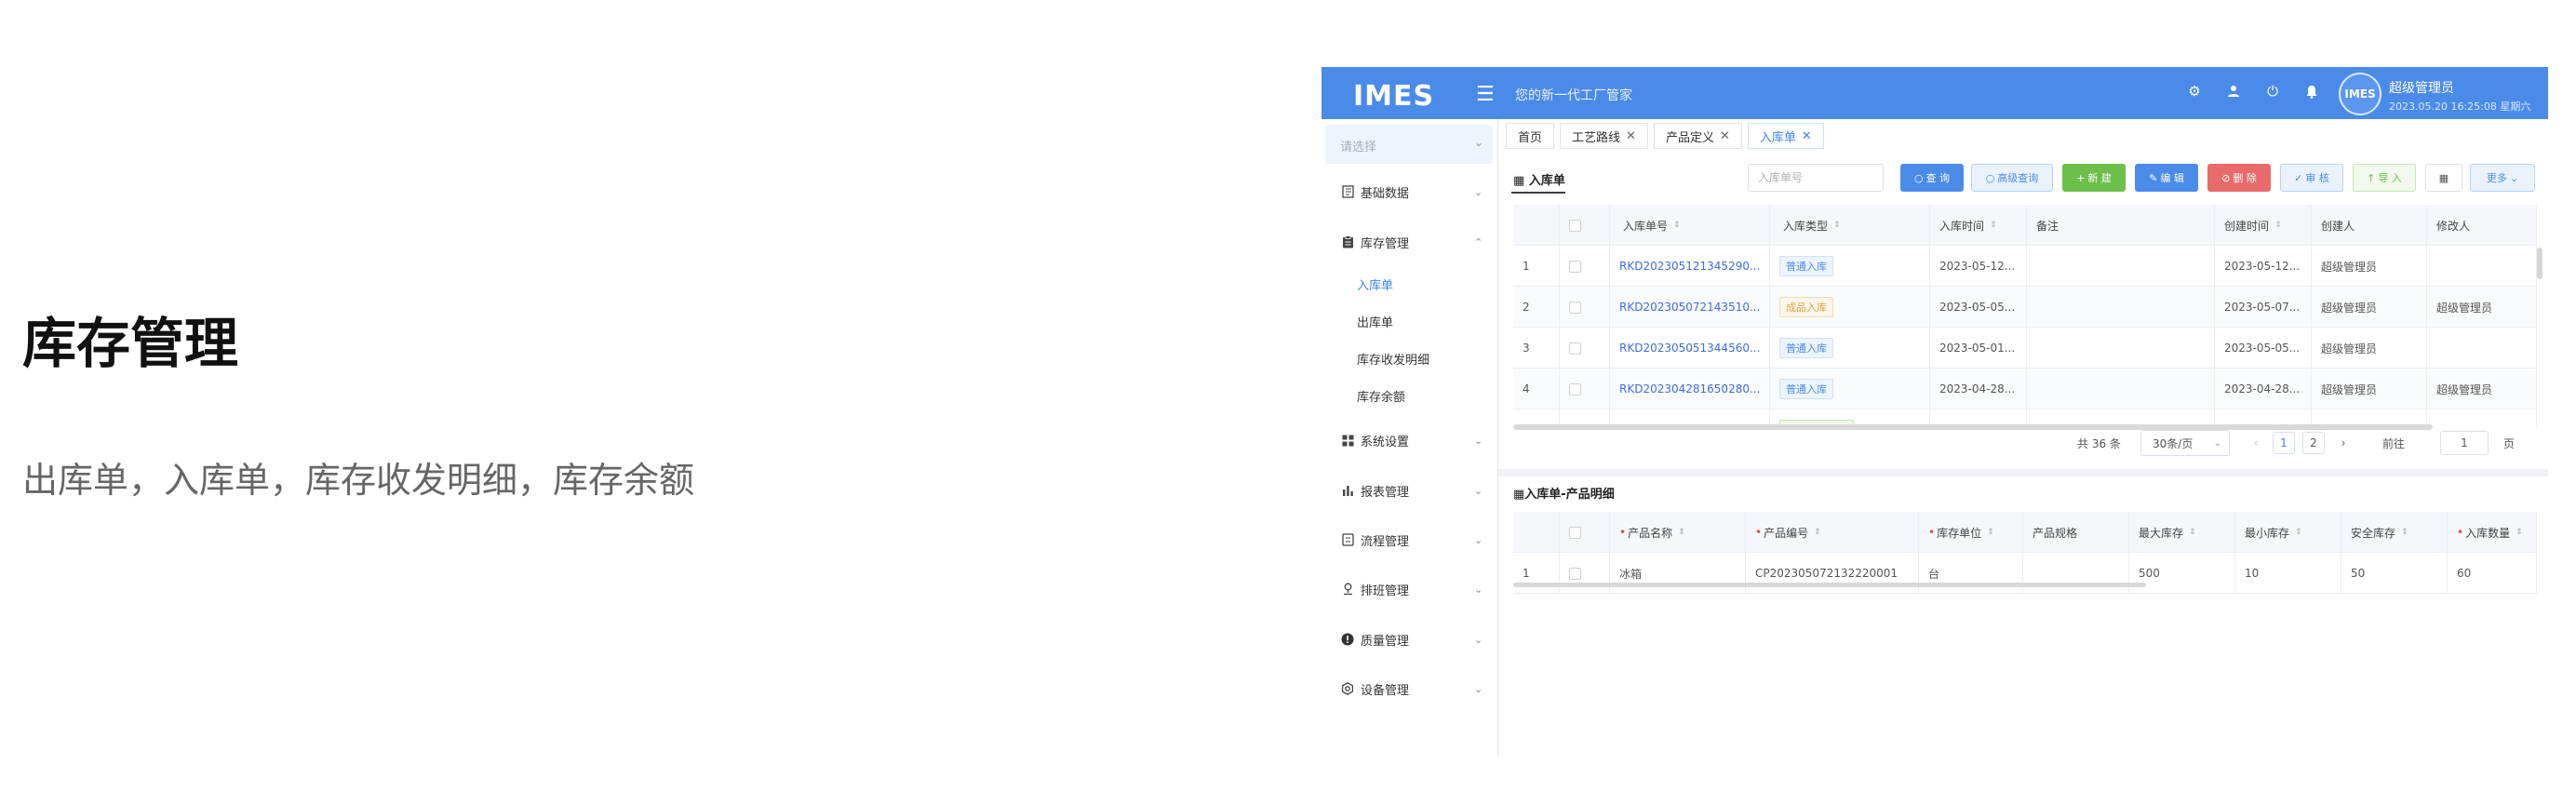  Describe the element at coordinates (2313, 443) in the screenshot. I see `page-2-button: 2` at that location.